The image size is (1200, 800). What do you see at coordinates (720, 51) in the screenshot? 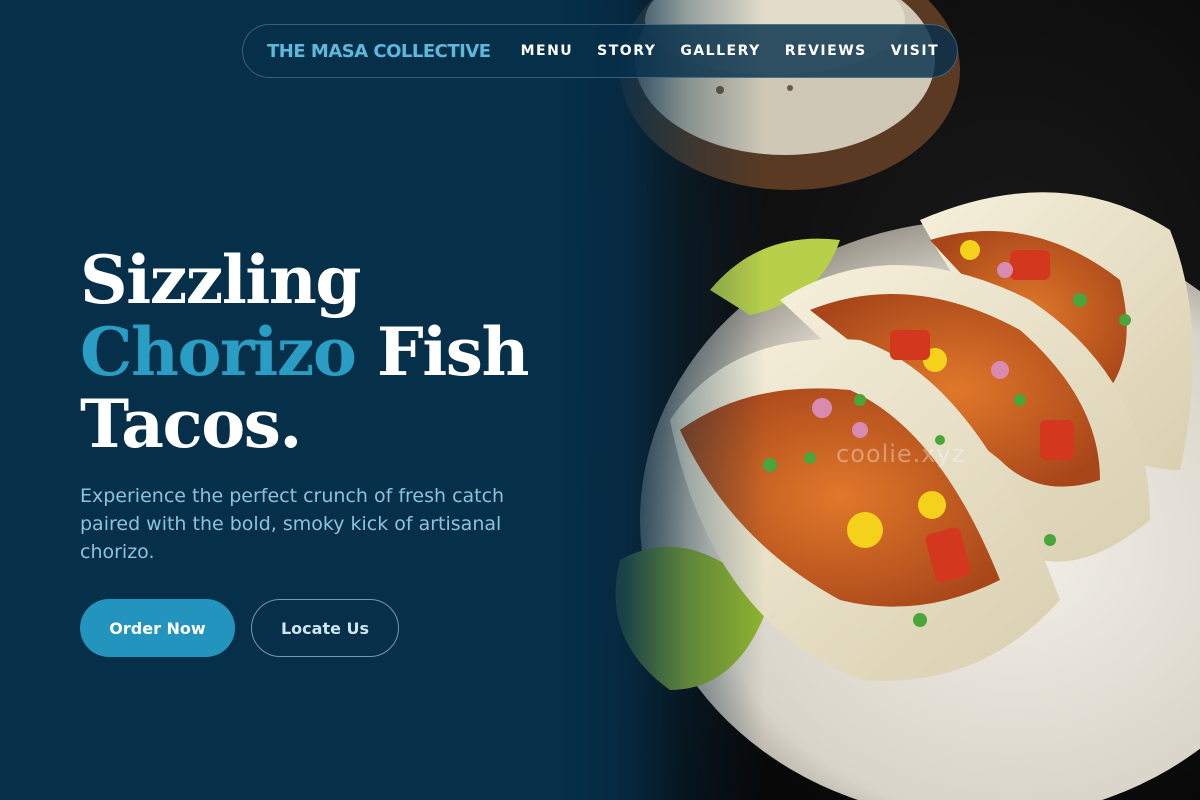
I see `nav-link-gallery: GALLERY` at bounding box center [720, 51].